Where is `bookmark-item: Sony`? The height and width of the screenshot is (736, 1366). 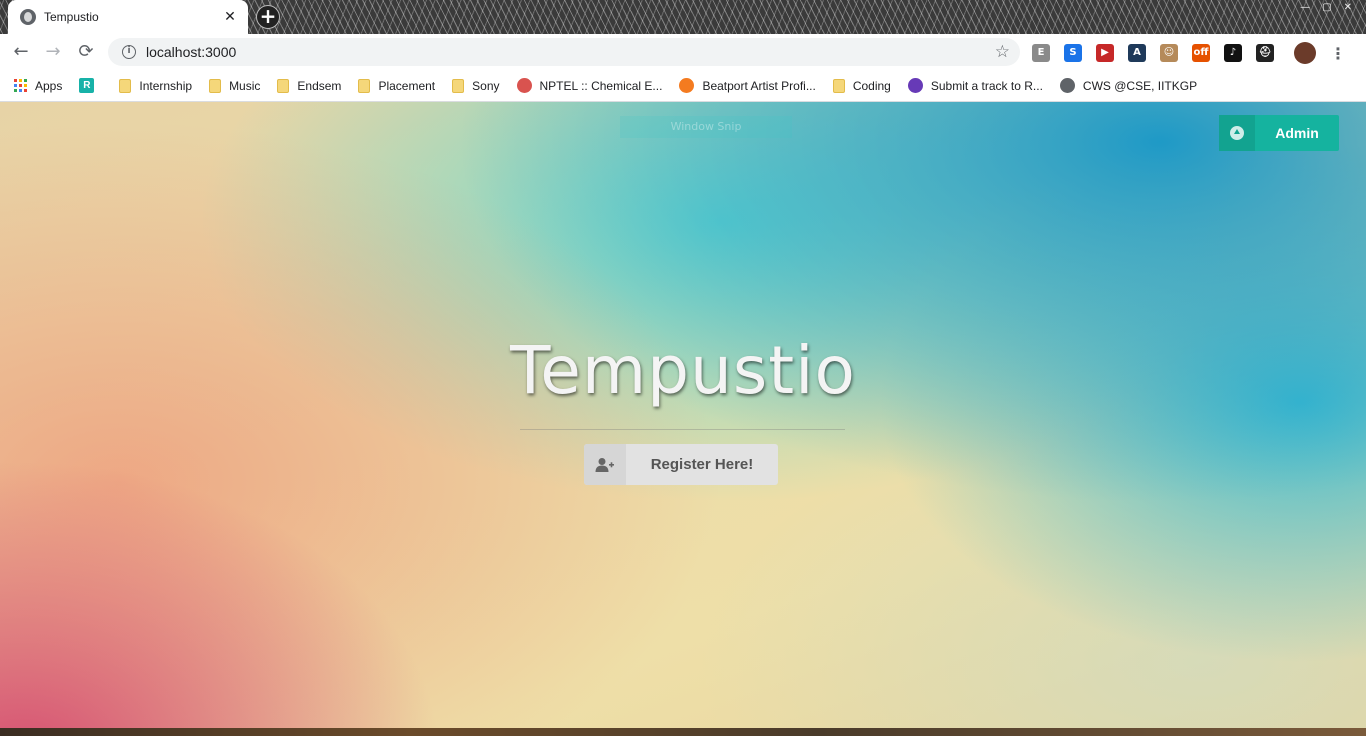 bookmark-item: Sony is located at coordinates (476, 85).